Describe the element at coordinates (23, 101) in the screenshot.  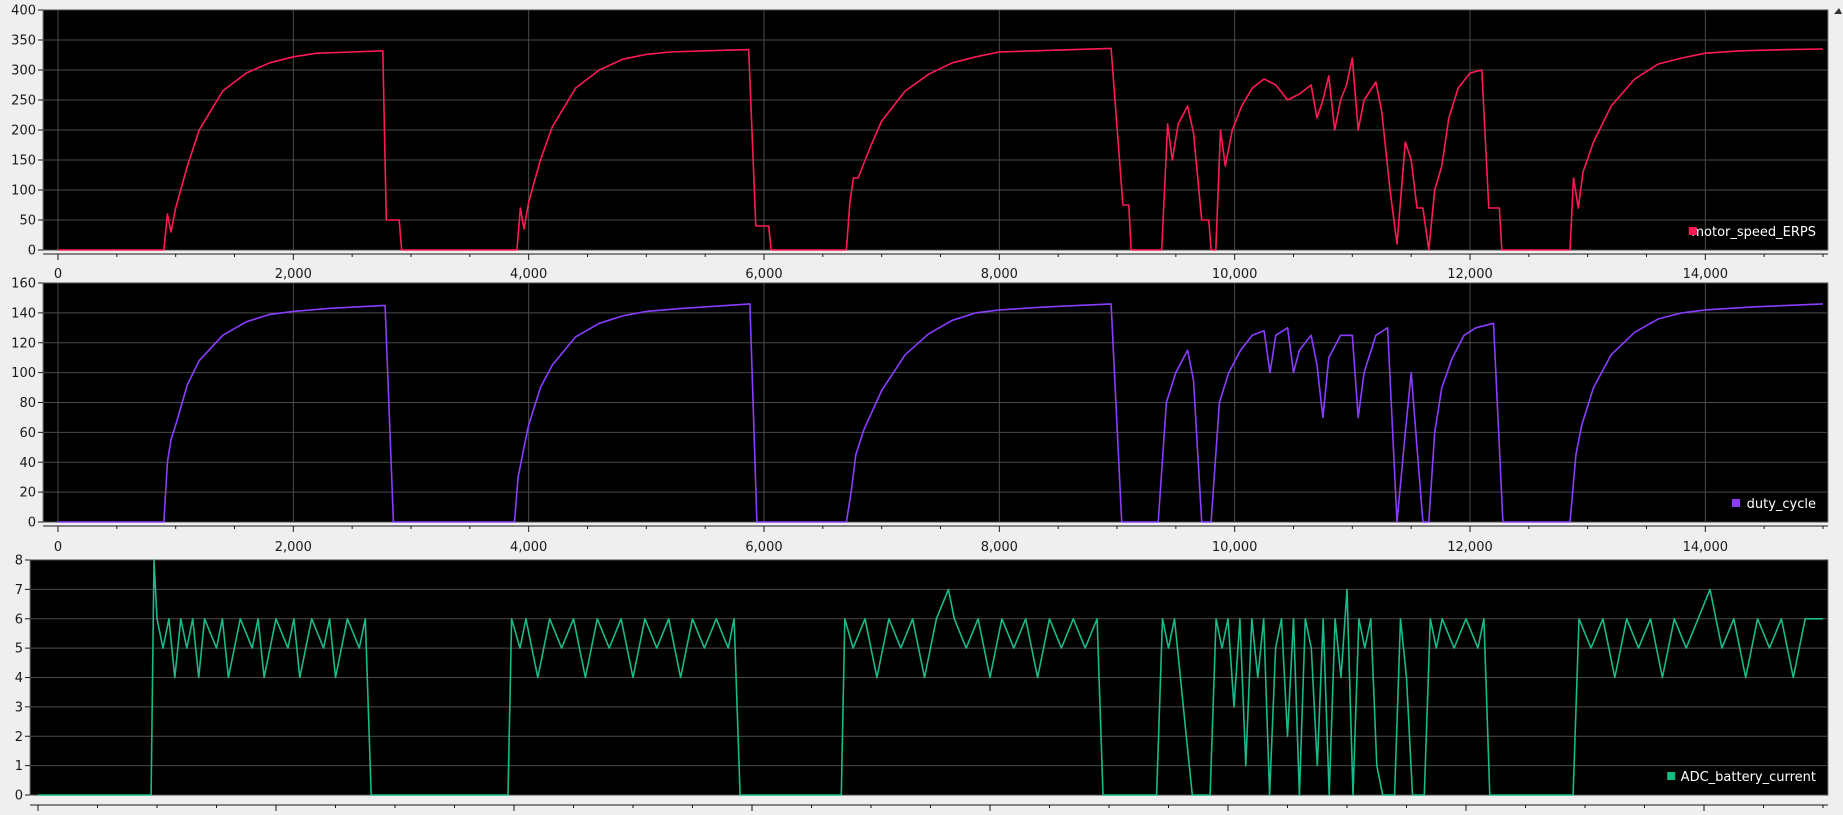
I see `y-tick-label: 250` at that location.